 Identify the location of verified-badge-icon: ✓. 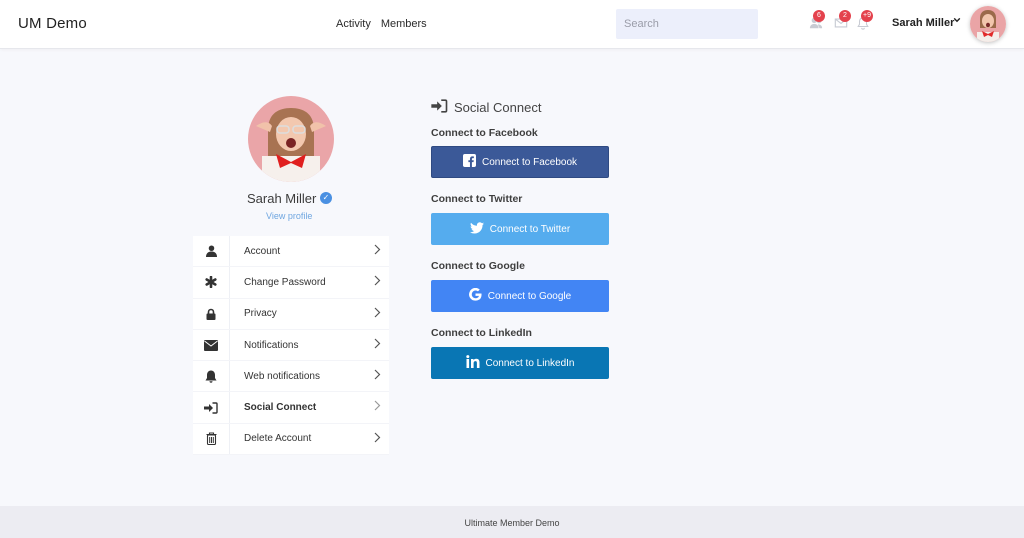
(326, 198).